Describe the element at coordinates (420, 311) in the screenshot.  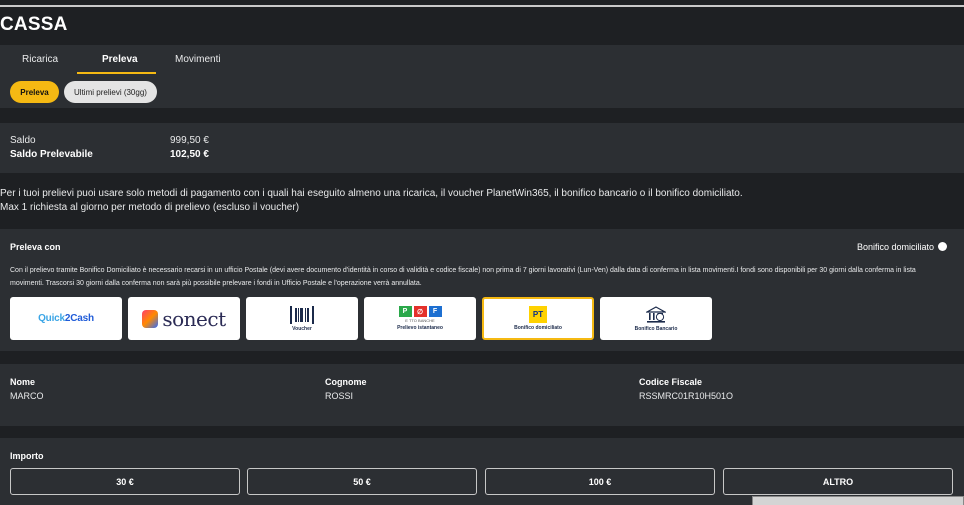
I see `prelievo-istantaneo-logo: P ∅ F` at that location.